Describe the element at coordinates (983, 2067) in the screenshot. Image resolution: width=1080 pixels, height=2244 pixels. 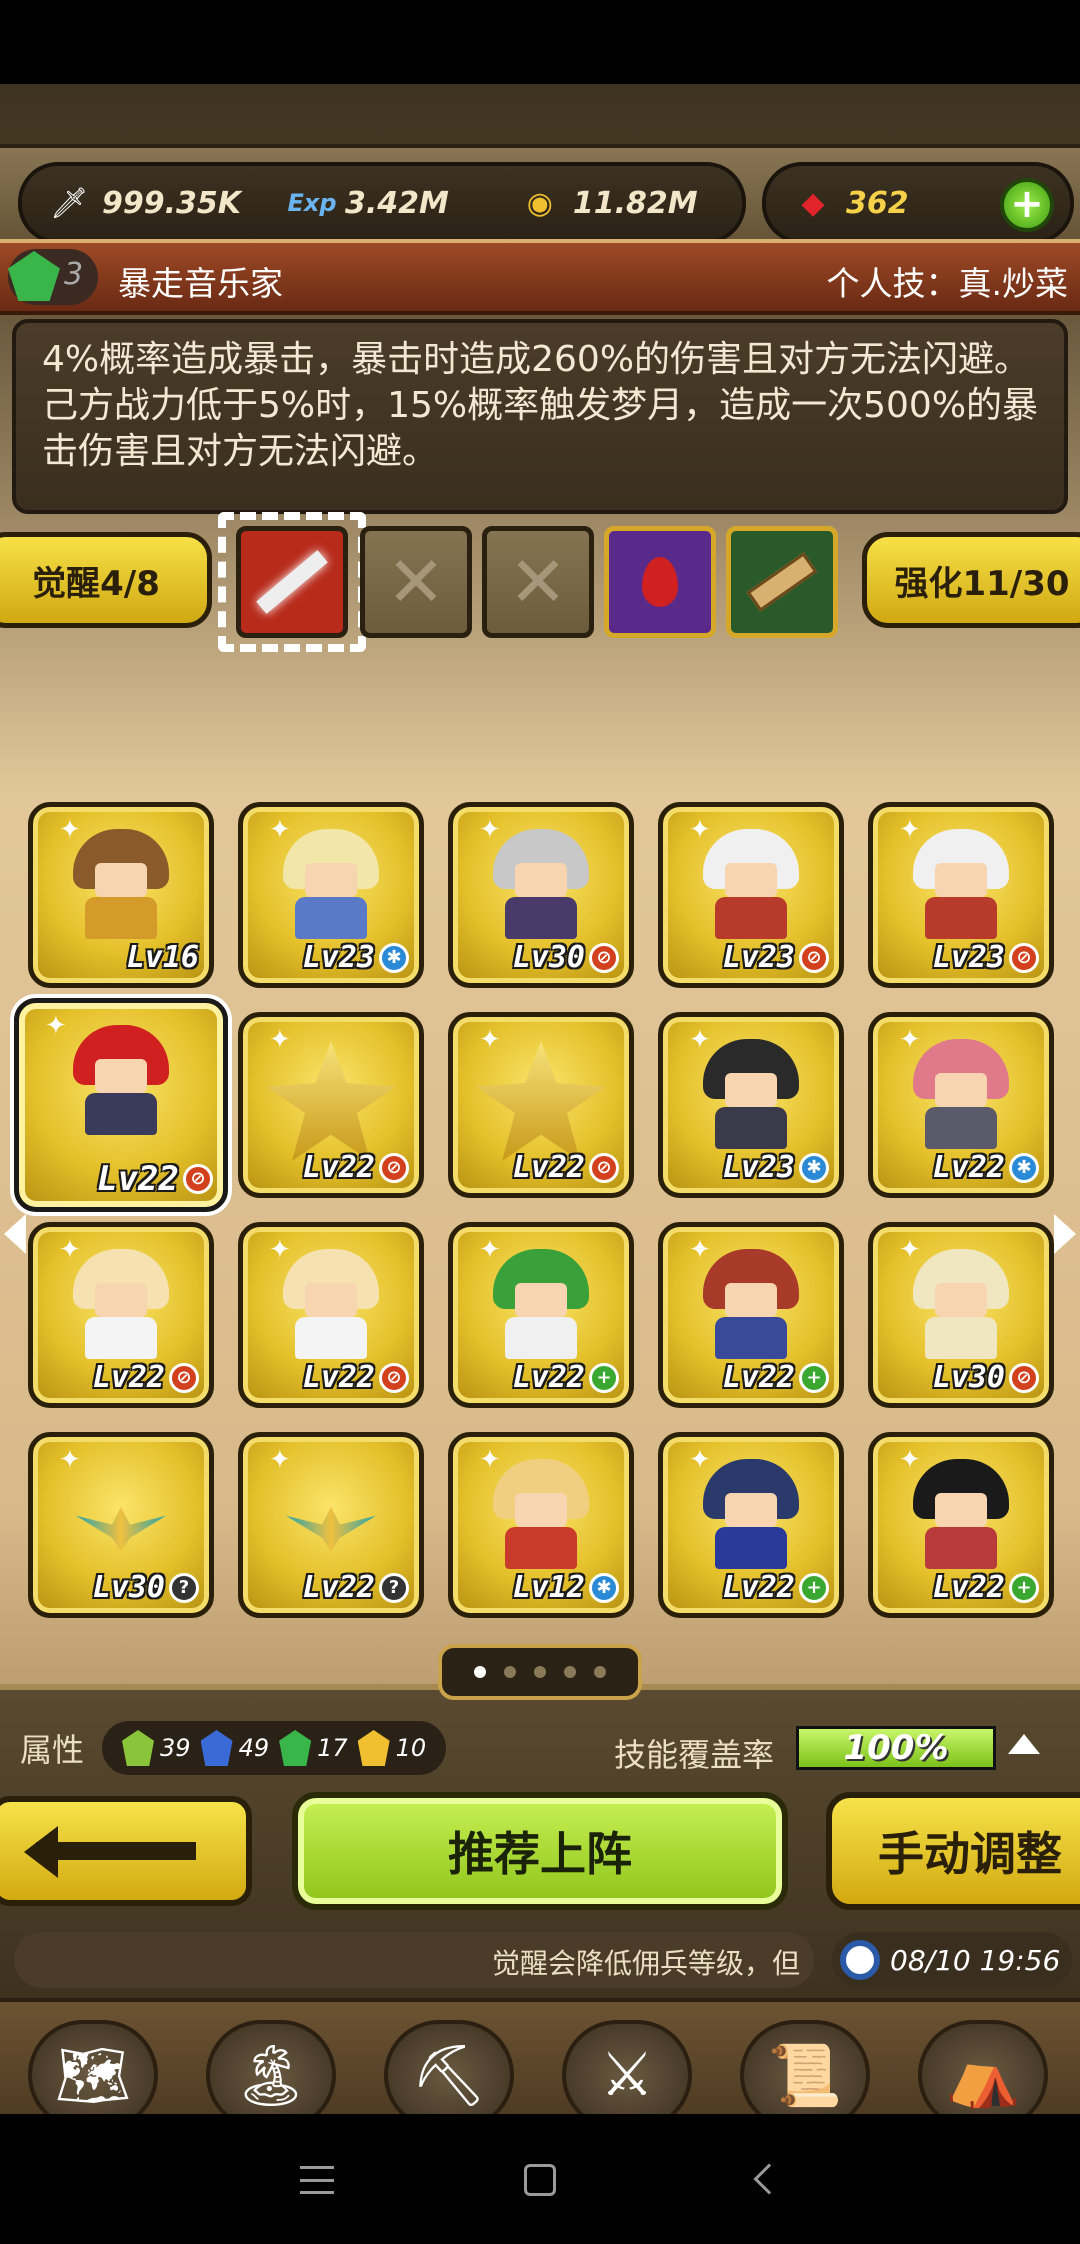
I see `tent-icon: ⛺` at that location.